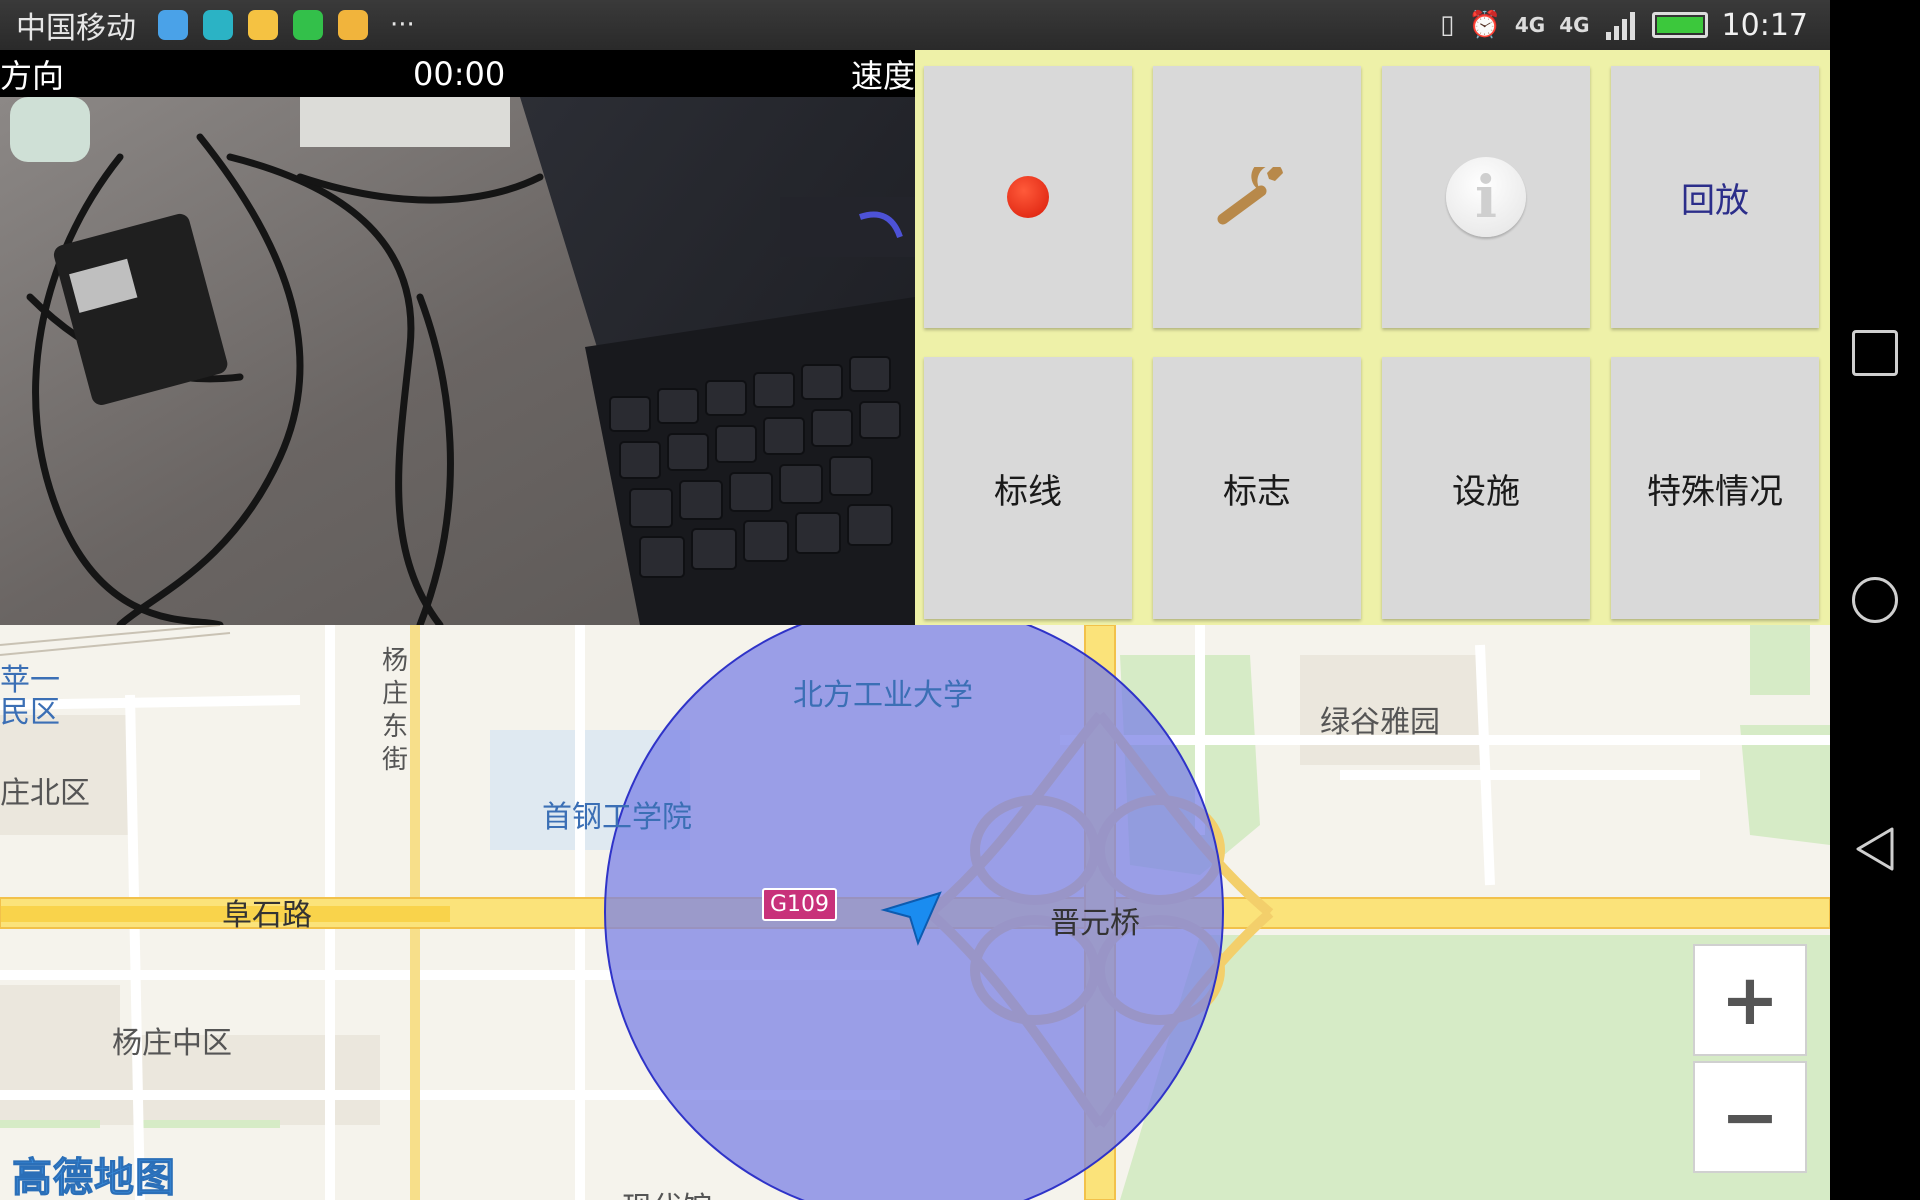 The image size is (1920, 1200). I want to click on signal-icon, so click(1620, 26).